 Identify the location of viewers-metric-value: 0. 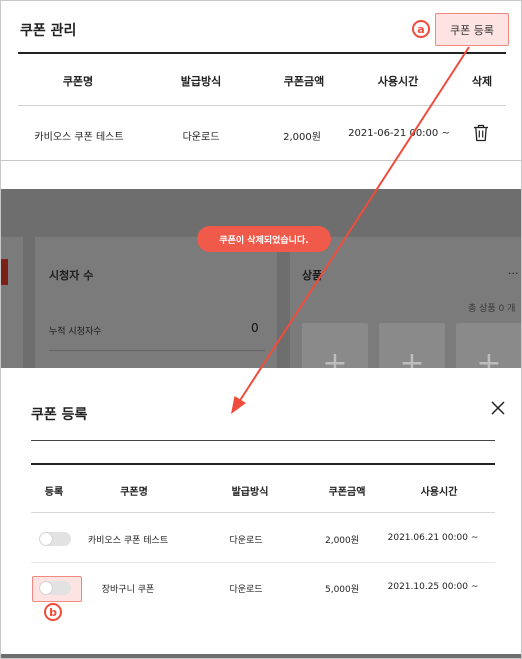
(255, 328).